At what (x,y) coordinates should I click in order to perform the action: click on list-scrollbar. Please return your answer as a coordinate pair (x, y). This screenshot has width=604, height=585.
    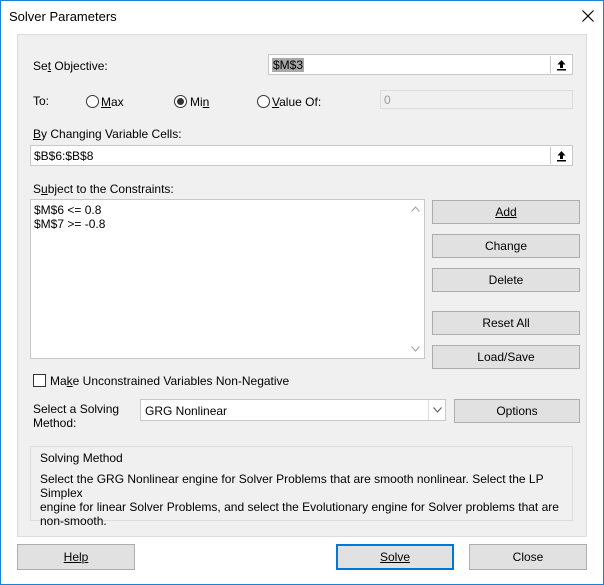
    Looking at the image, I should click on (415, 279).